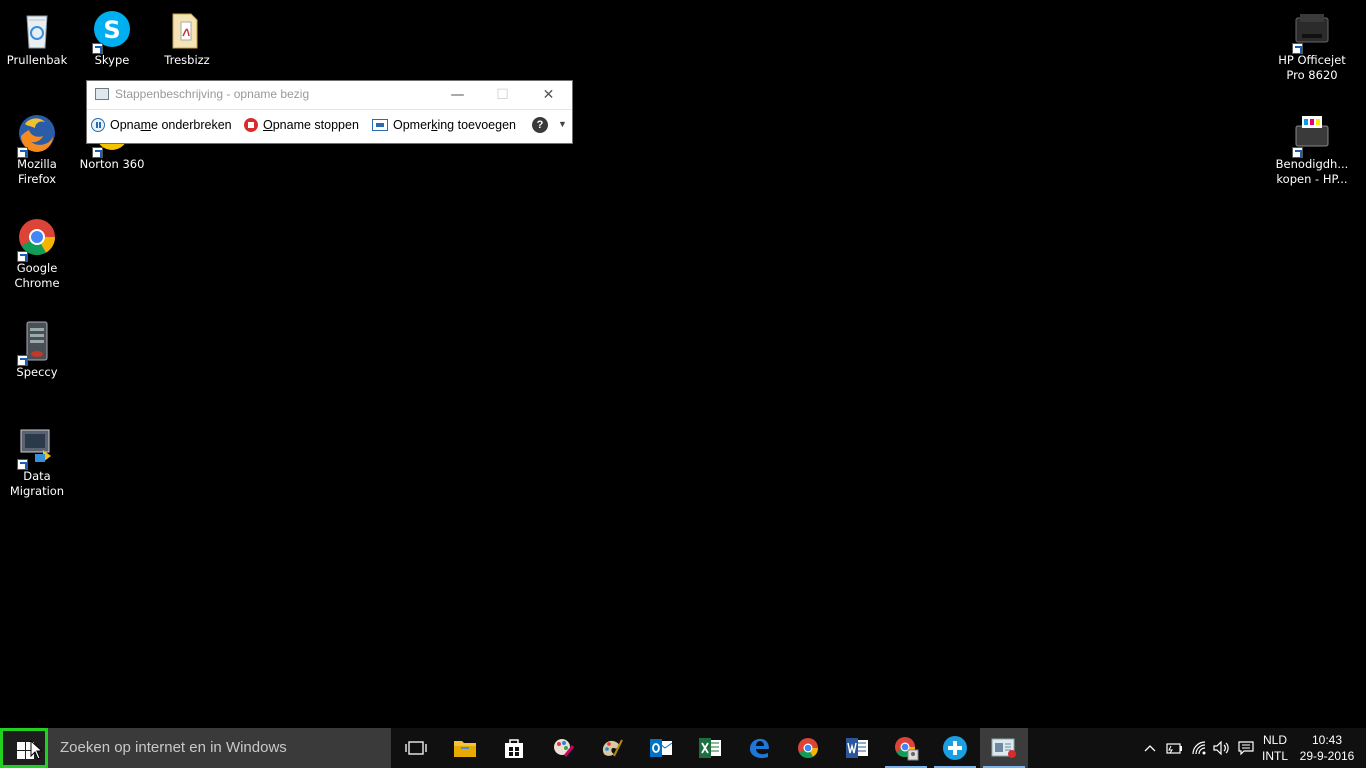 The image size is (1366, 768). I want to click on task-view-icon, so click(416, 748).